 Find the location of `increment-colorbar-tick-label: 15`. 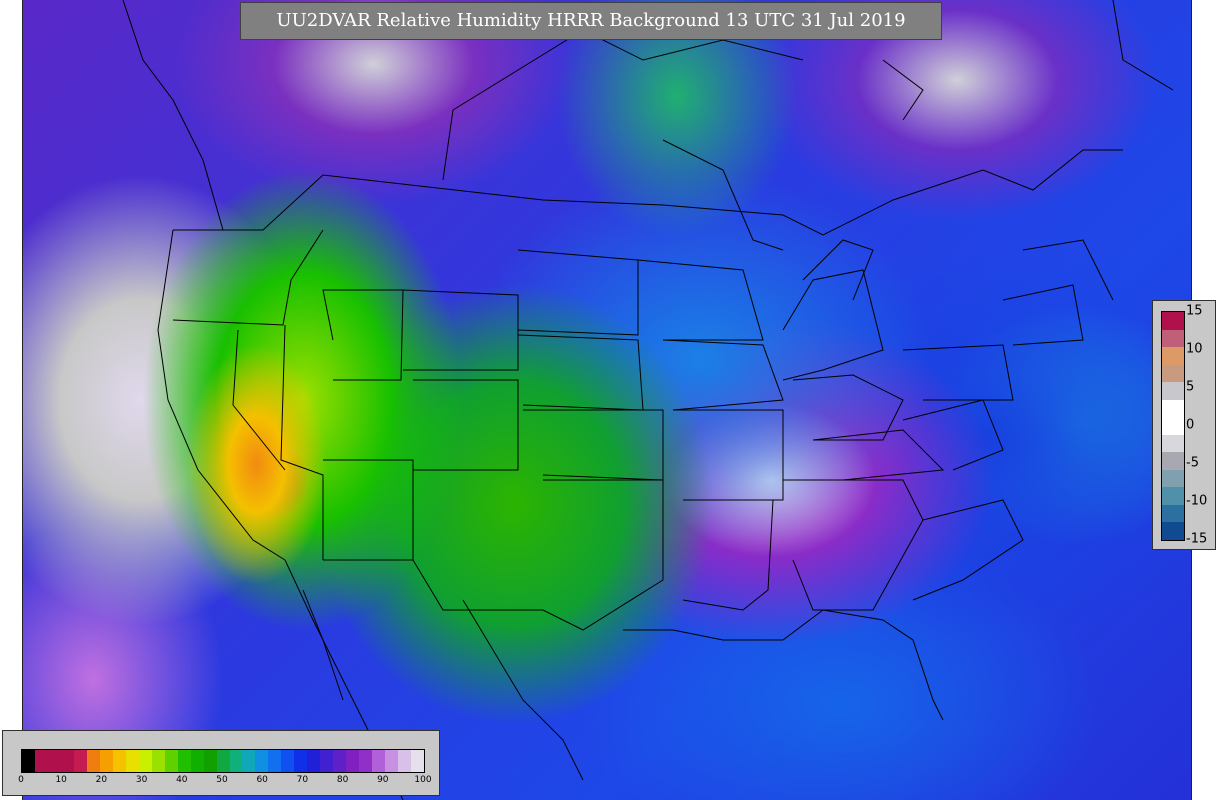

increment-colorbar-tick-label: 15 is located at coordinates (1194, 311).